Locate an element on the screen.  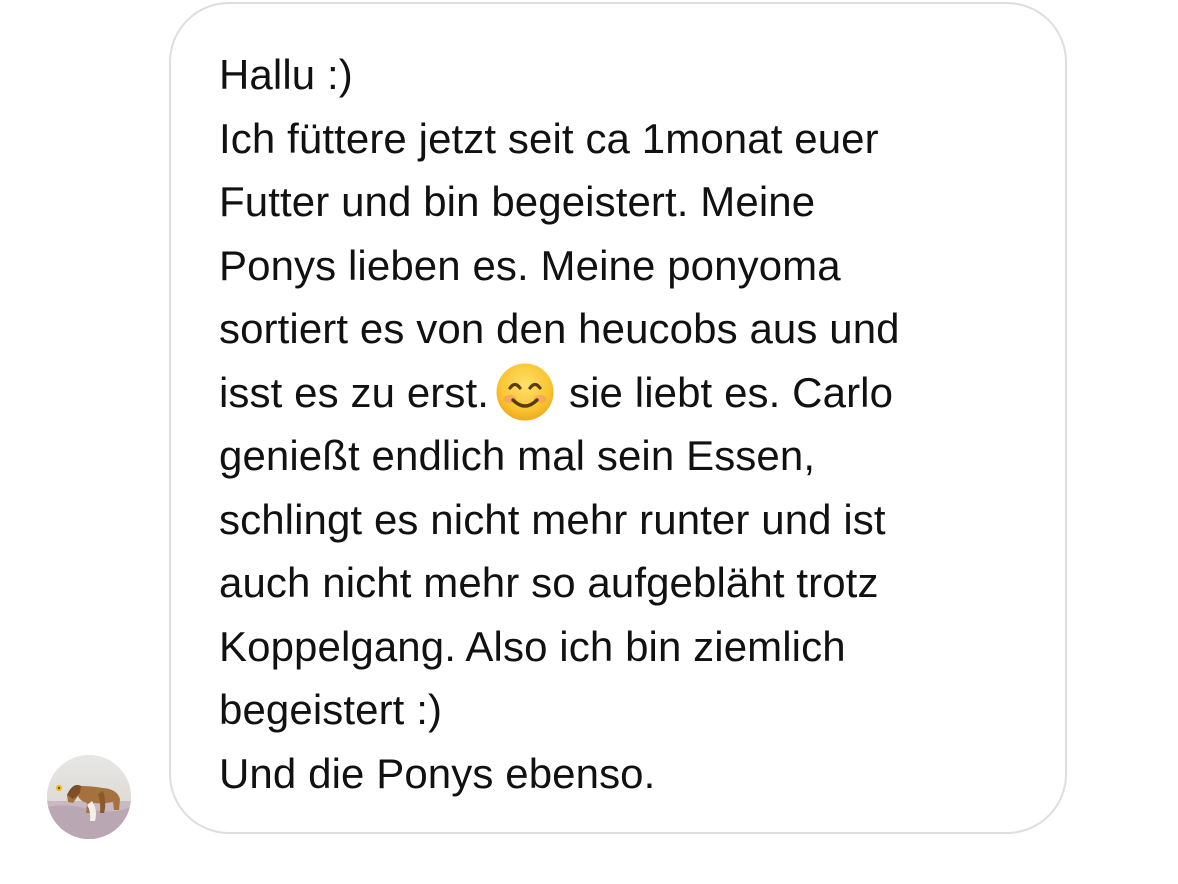
message-line: genießt endlich mal sein Essen, is located at coordinates (517, 455).